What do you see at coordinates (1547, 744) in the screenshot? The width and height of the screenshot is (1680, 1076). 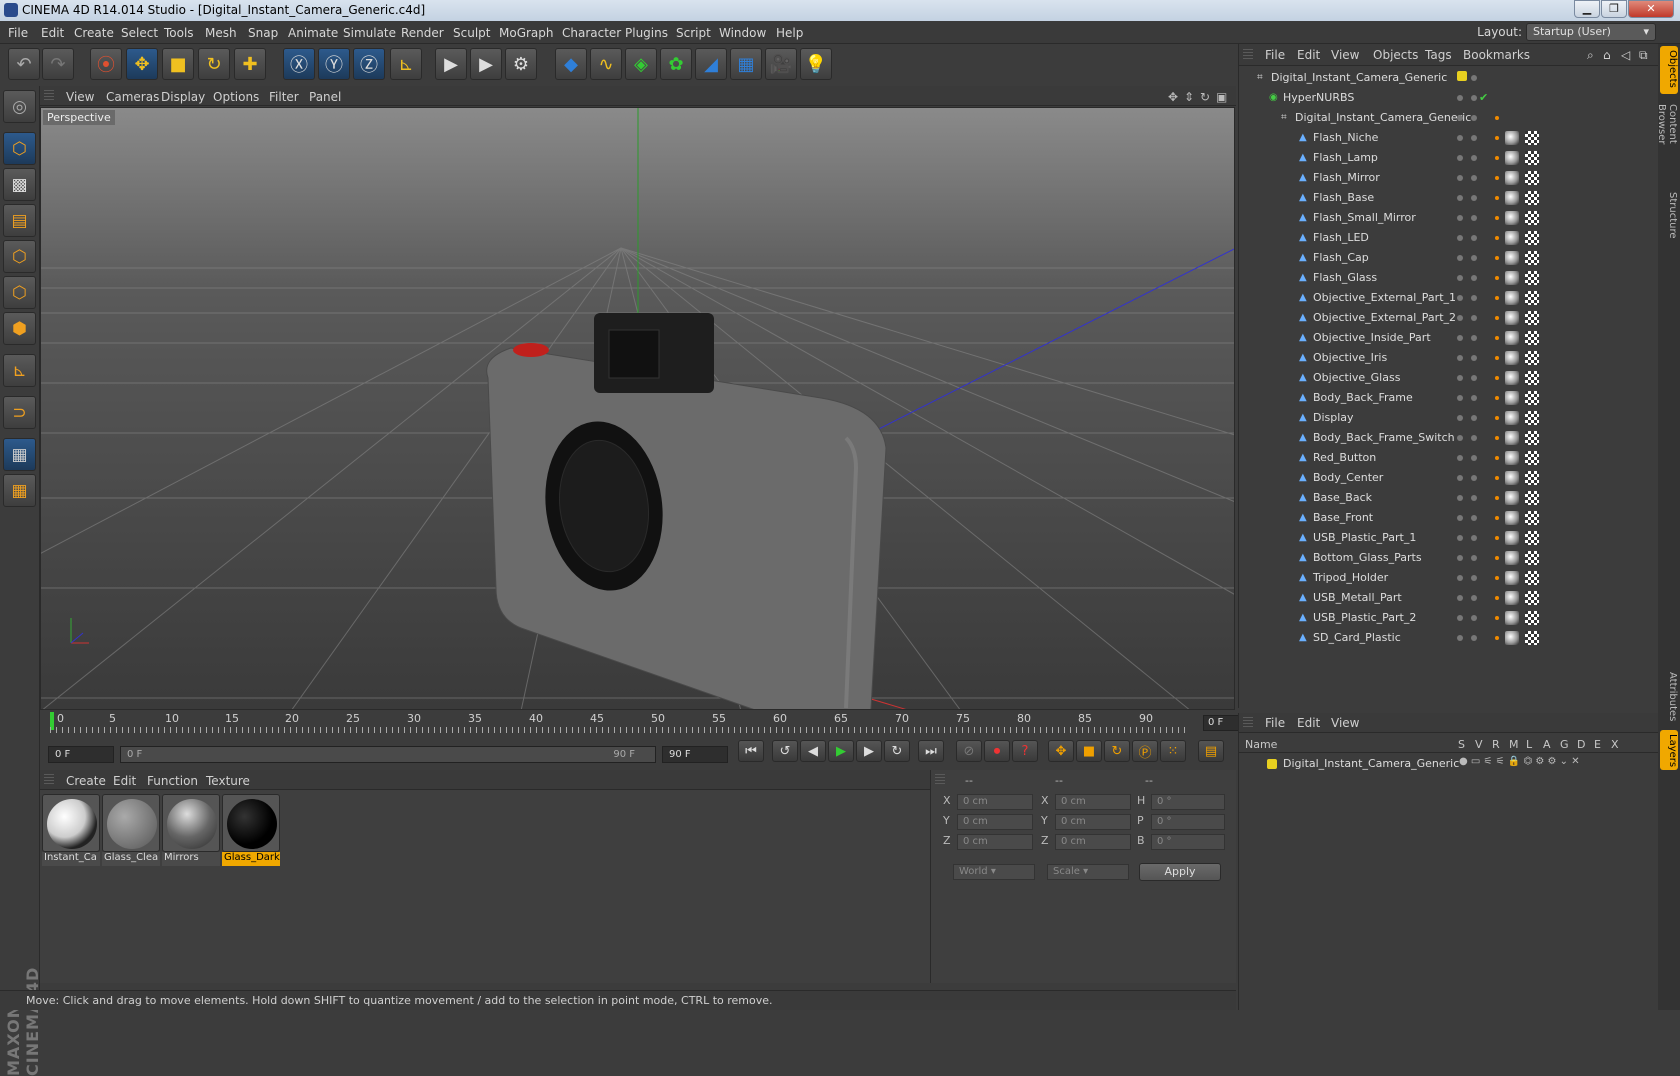 I see `layer-col-animation: A` at bounding box center [1547, 744].